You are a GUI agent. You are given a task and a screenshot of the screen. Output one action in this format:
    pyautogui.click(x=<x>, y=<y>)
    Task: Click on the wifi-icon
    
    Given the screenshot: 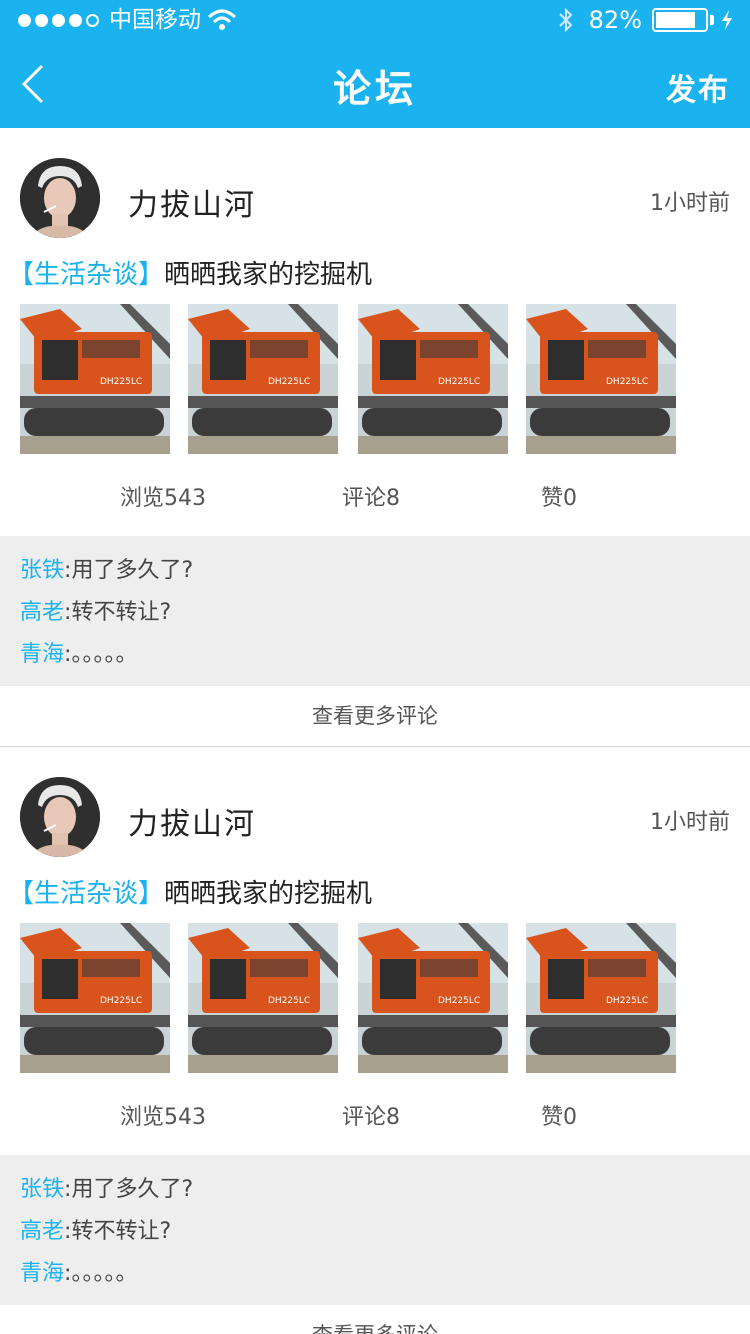 What is the action you would take?
    pyautogui.click(x=222, y=19)
    